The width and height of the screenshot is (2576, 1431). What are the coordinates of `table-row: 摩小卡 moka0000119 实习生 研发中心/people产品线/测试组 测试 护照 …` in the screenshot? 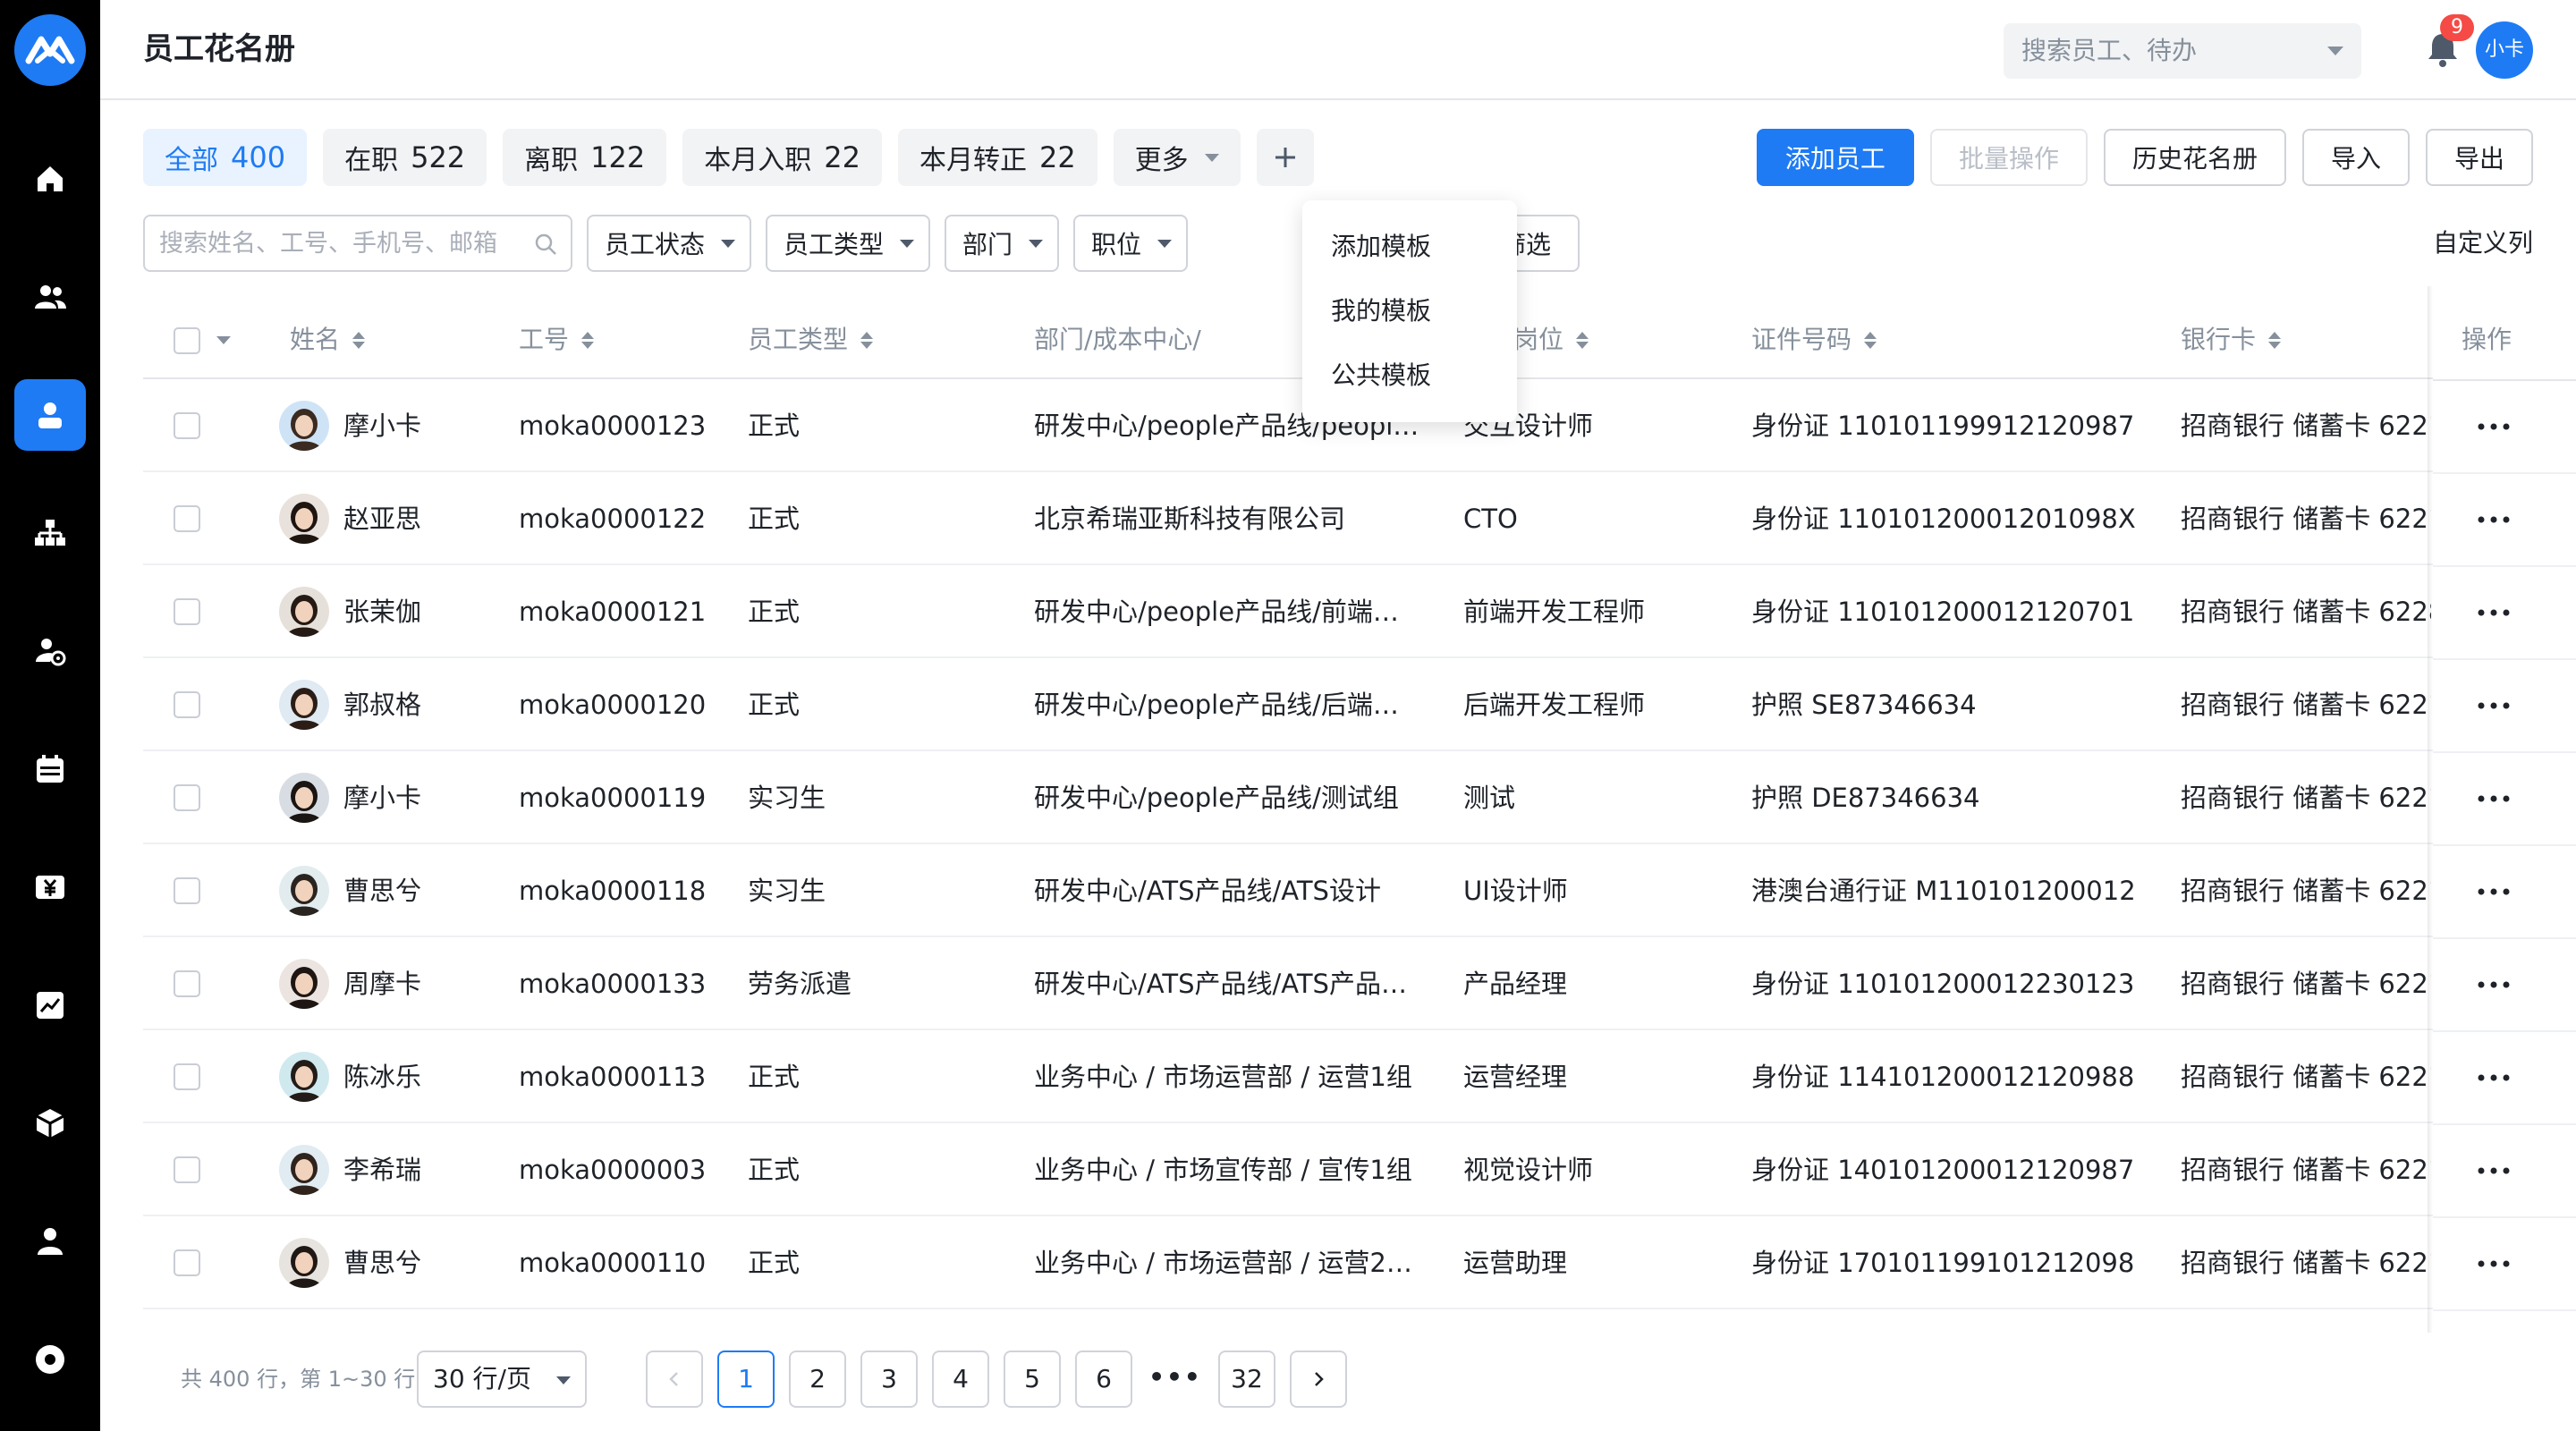 It's located at (1338, 798).